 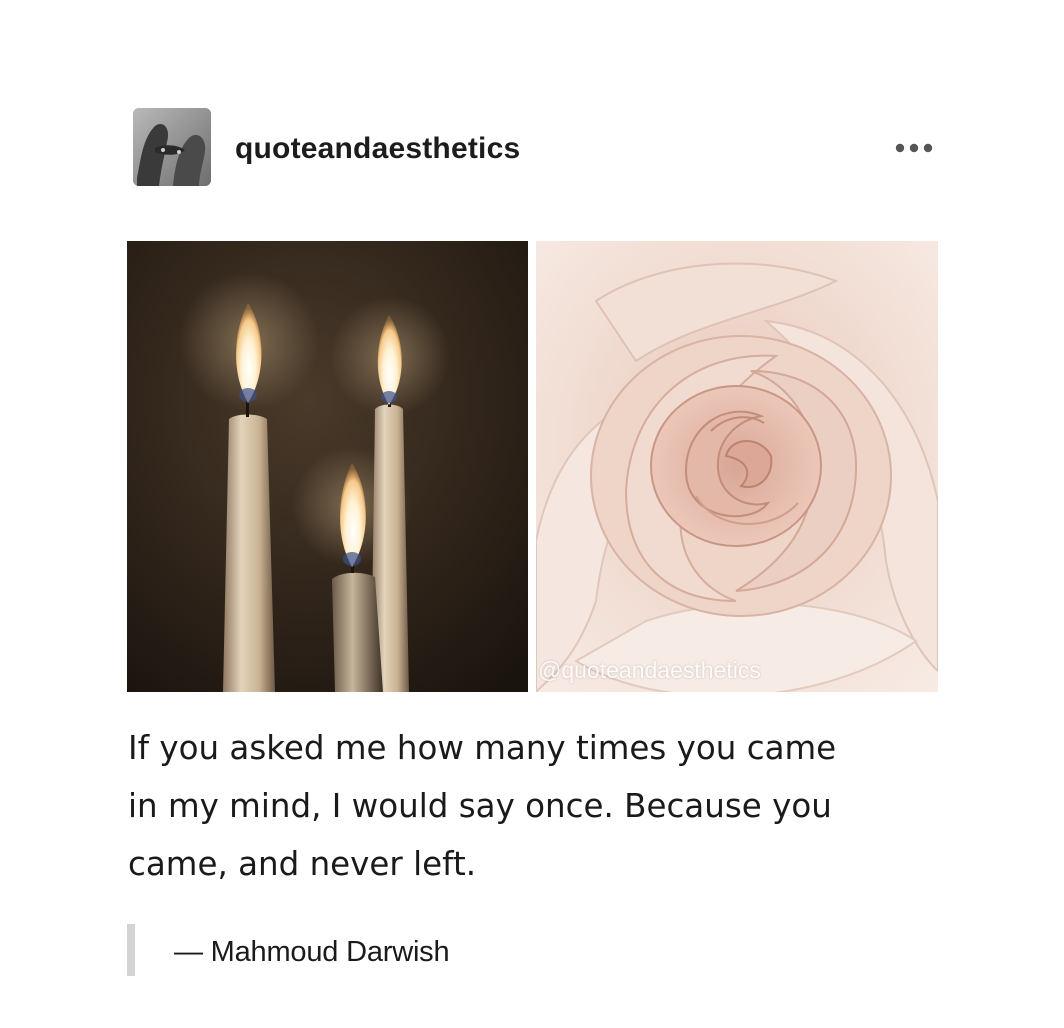 I want to click on watermark-text: @quoteandaesthetics, so click(x=649, y=670).